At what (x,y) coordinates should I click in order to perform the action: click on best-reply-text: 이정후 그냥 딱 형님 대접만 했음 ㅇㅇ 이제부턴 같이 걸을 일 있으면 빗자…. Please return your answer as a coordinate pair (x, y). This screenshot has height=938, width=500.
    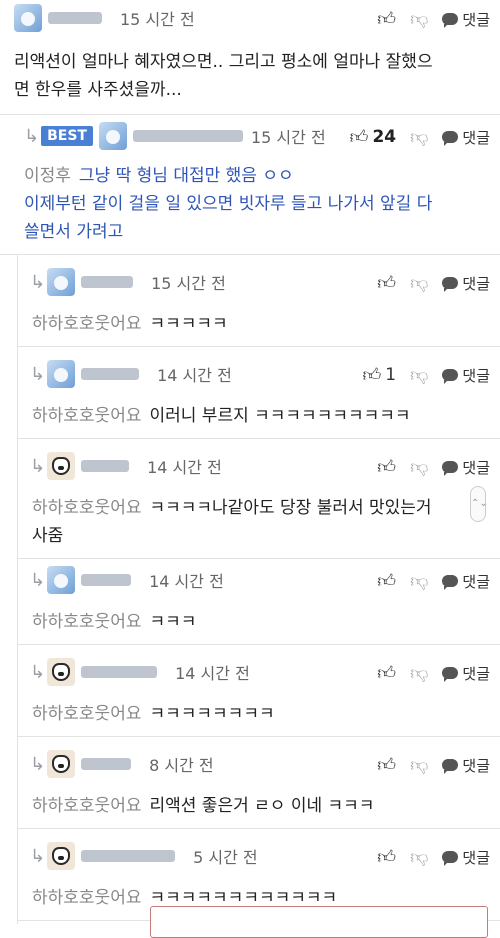
    Looking at the image, I should click on (228, 204).